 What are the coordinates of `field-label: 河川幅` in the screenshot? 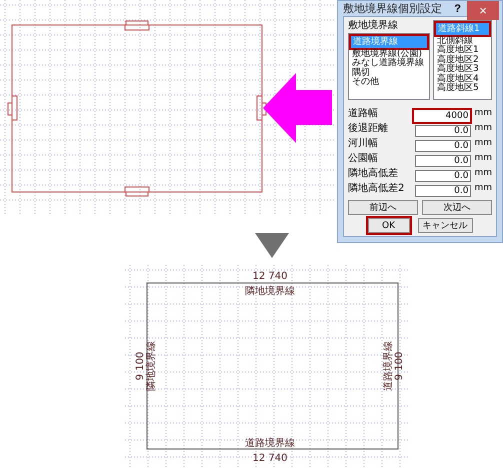 It's located at (363, 143).